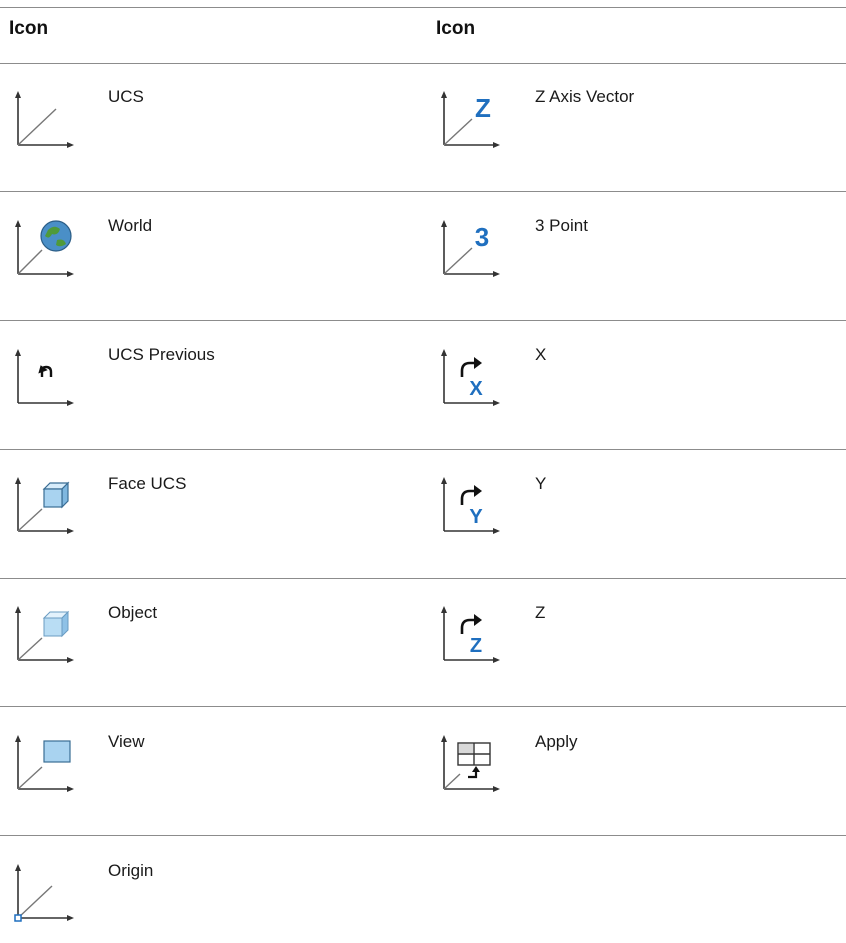 The image size is (846, 943). What do you see at coordinates (470, 246) in the screenshot?
I see `three-point-icon: 3` at bounding box center [470, 246].